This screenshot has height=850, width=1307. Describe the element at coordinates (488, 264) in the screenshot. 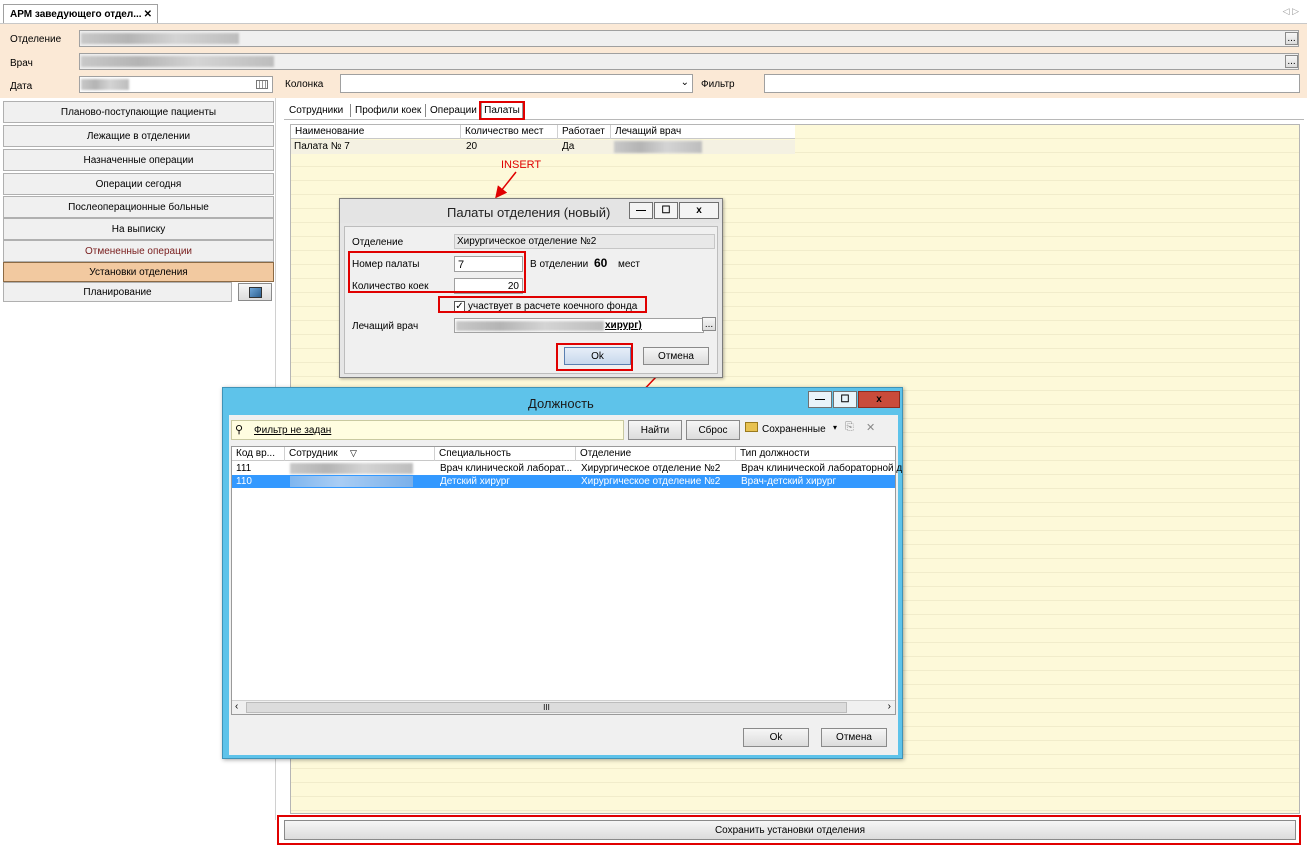

I see `ward-number-input: 7` at that location.